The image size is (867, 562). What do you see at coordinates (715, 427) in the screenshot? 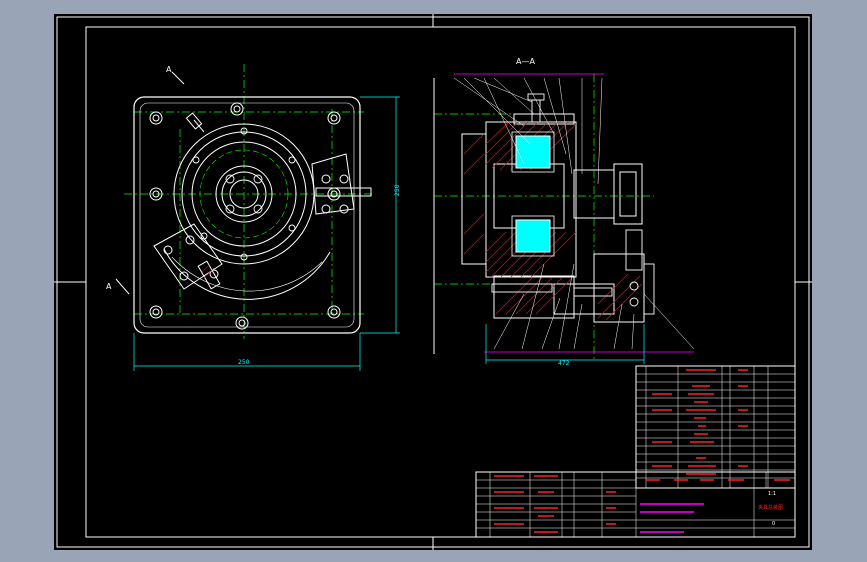
I see `parts-list-right` at bounding box center [715, 427].